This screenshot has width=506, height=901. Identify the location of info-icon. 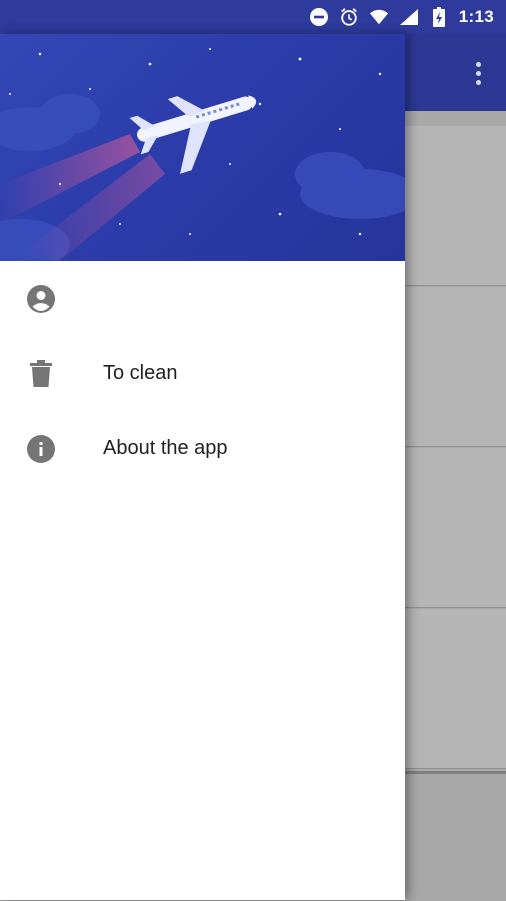
(41, 449).